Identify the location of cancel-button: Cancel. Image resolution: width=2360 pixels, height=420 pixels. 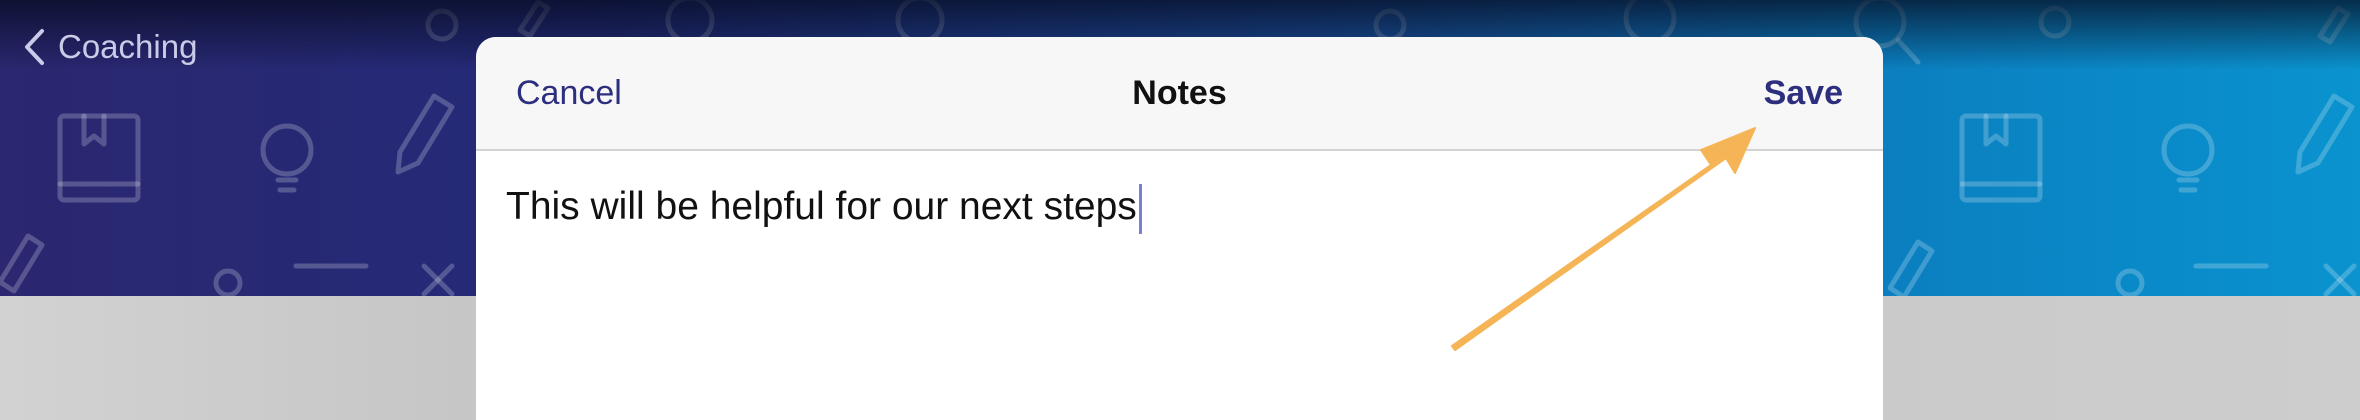
(569, 93).